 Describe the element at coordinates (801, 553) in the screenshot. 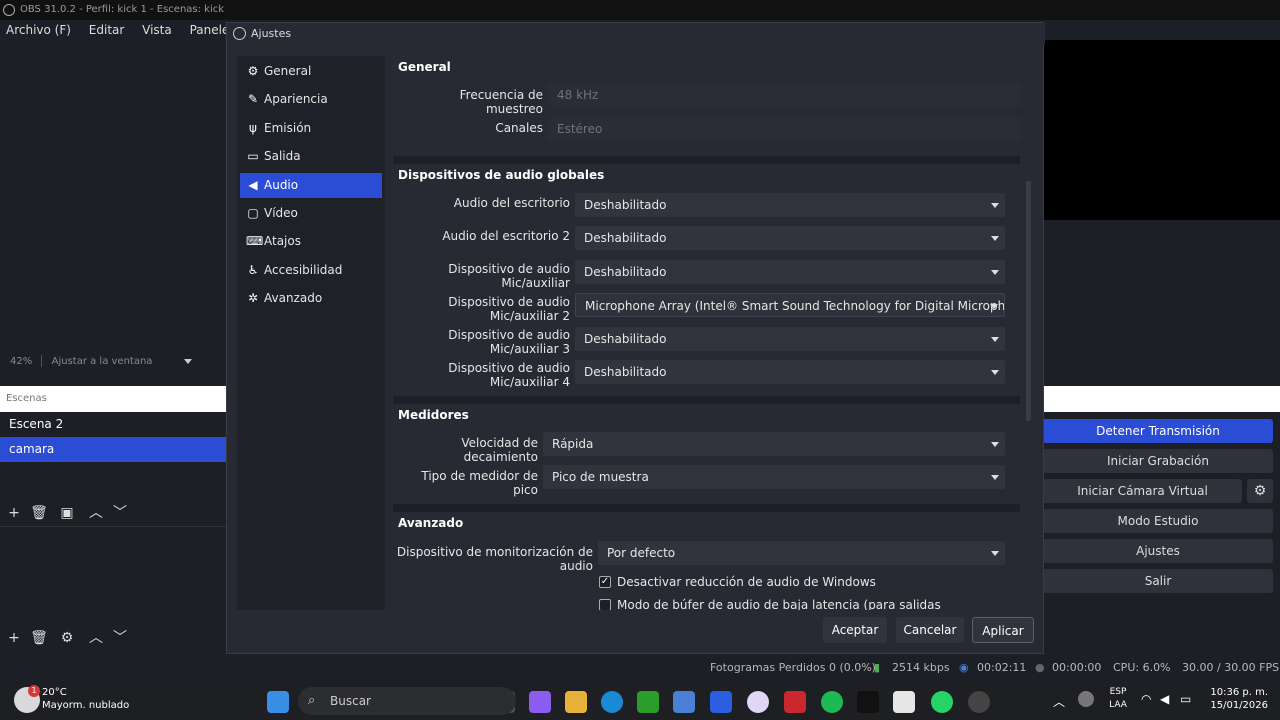

I see `monitor-select: Por defecto` at that location.